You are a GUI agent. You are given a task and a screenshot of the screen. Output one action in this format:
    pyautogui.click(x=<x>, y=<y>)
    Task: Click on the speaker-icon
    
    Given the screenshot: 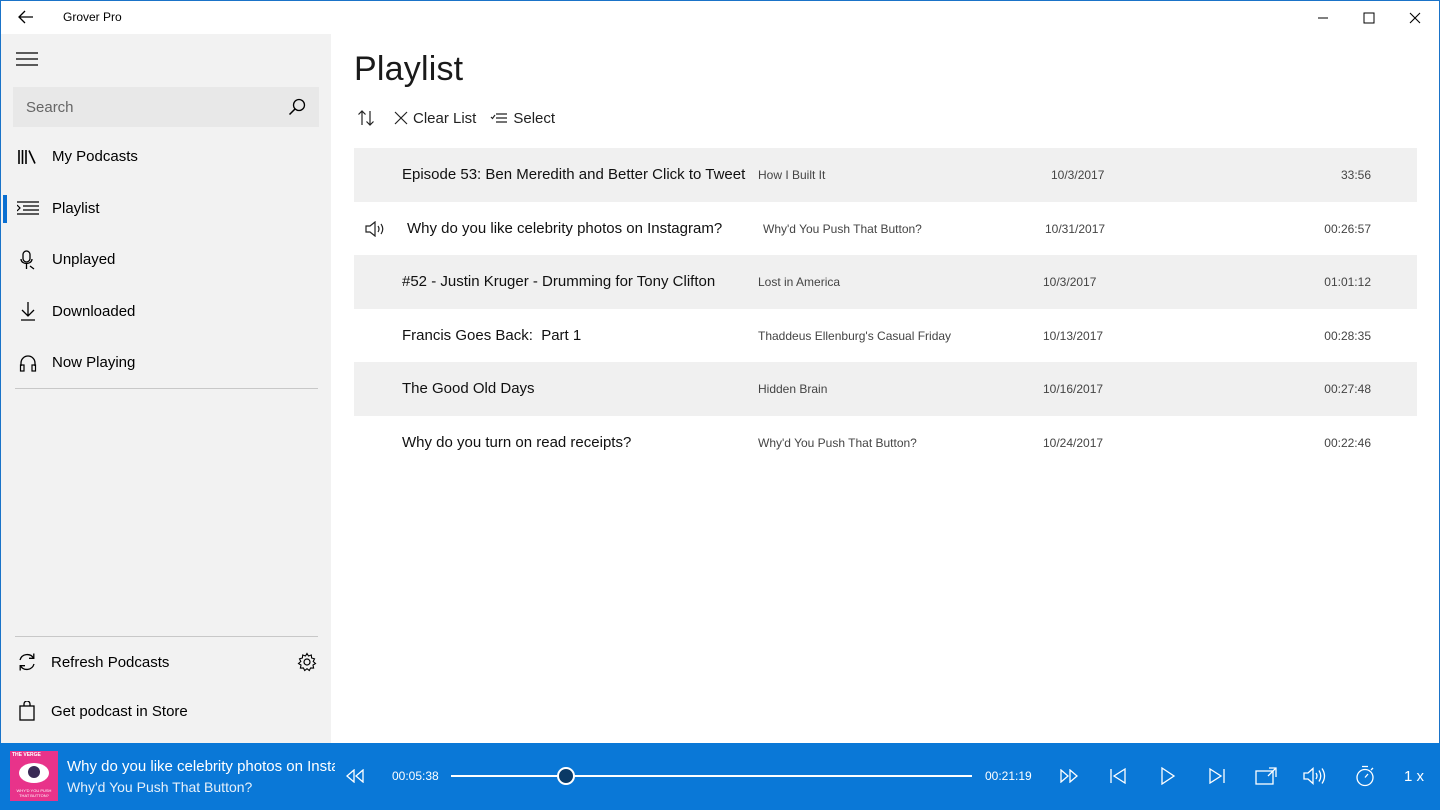 What is the action you would take?
    pyautogui.click(x=376, y=229)
    